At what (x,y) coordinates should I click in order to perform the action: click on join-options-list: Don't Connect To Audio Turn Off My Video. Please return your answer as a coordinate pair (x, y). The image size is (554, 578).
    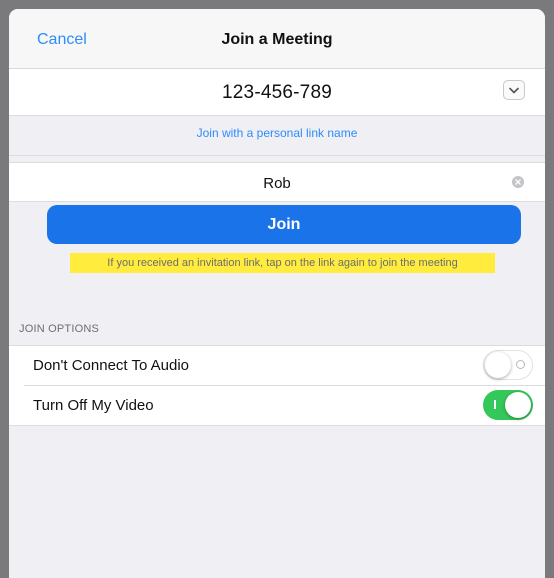
    Looking at the image, I should click on (277, 385).